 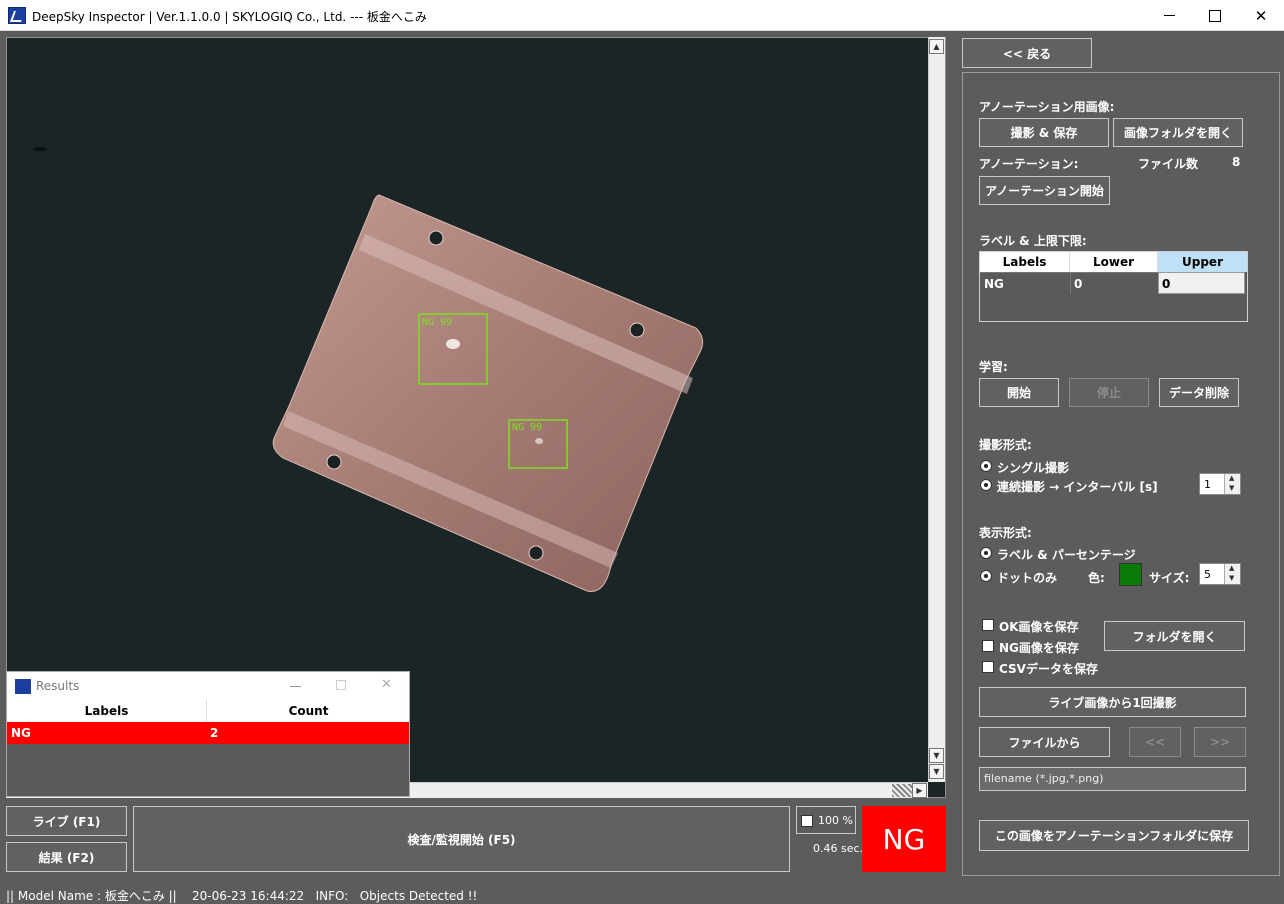 What do you see at coordinates (66, 821) in the screenshot?
I see `live-button: ライブ (F1)` at bounding box center [66, 821].